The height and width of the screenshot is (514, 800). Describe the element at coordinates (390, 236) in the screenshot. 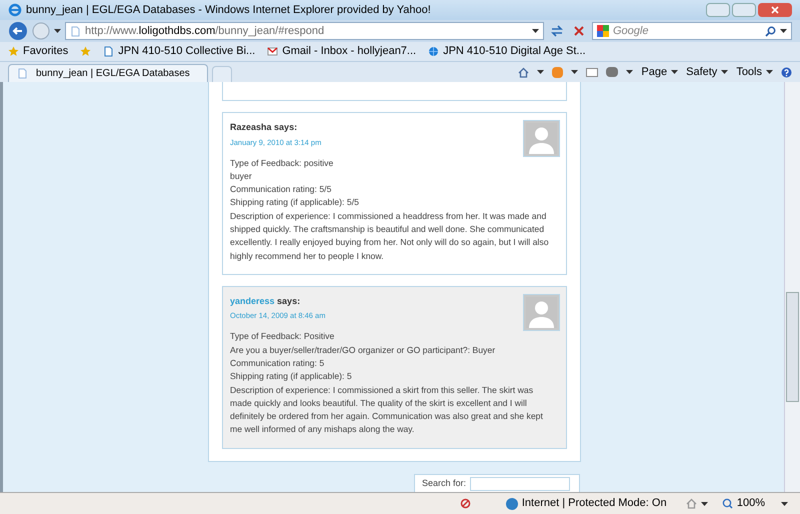

I see `comment-text: Description of experience: I commissioned a headdress from her. It was made and shipped quickly. The craftsmanship is beautiful and well done. She communicated excellently. I really enjoyed buying from her. Not only will do so again, but I will also highly recommend her to people I know.` at that location.